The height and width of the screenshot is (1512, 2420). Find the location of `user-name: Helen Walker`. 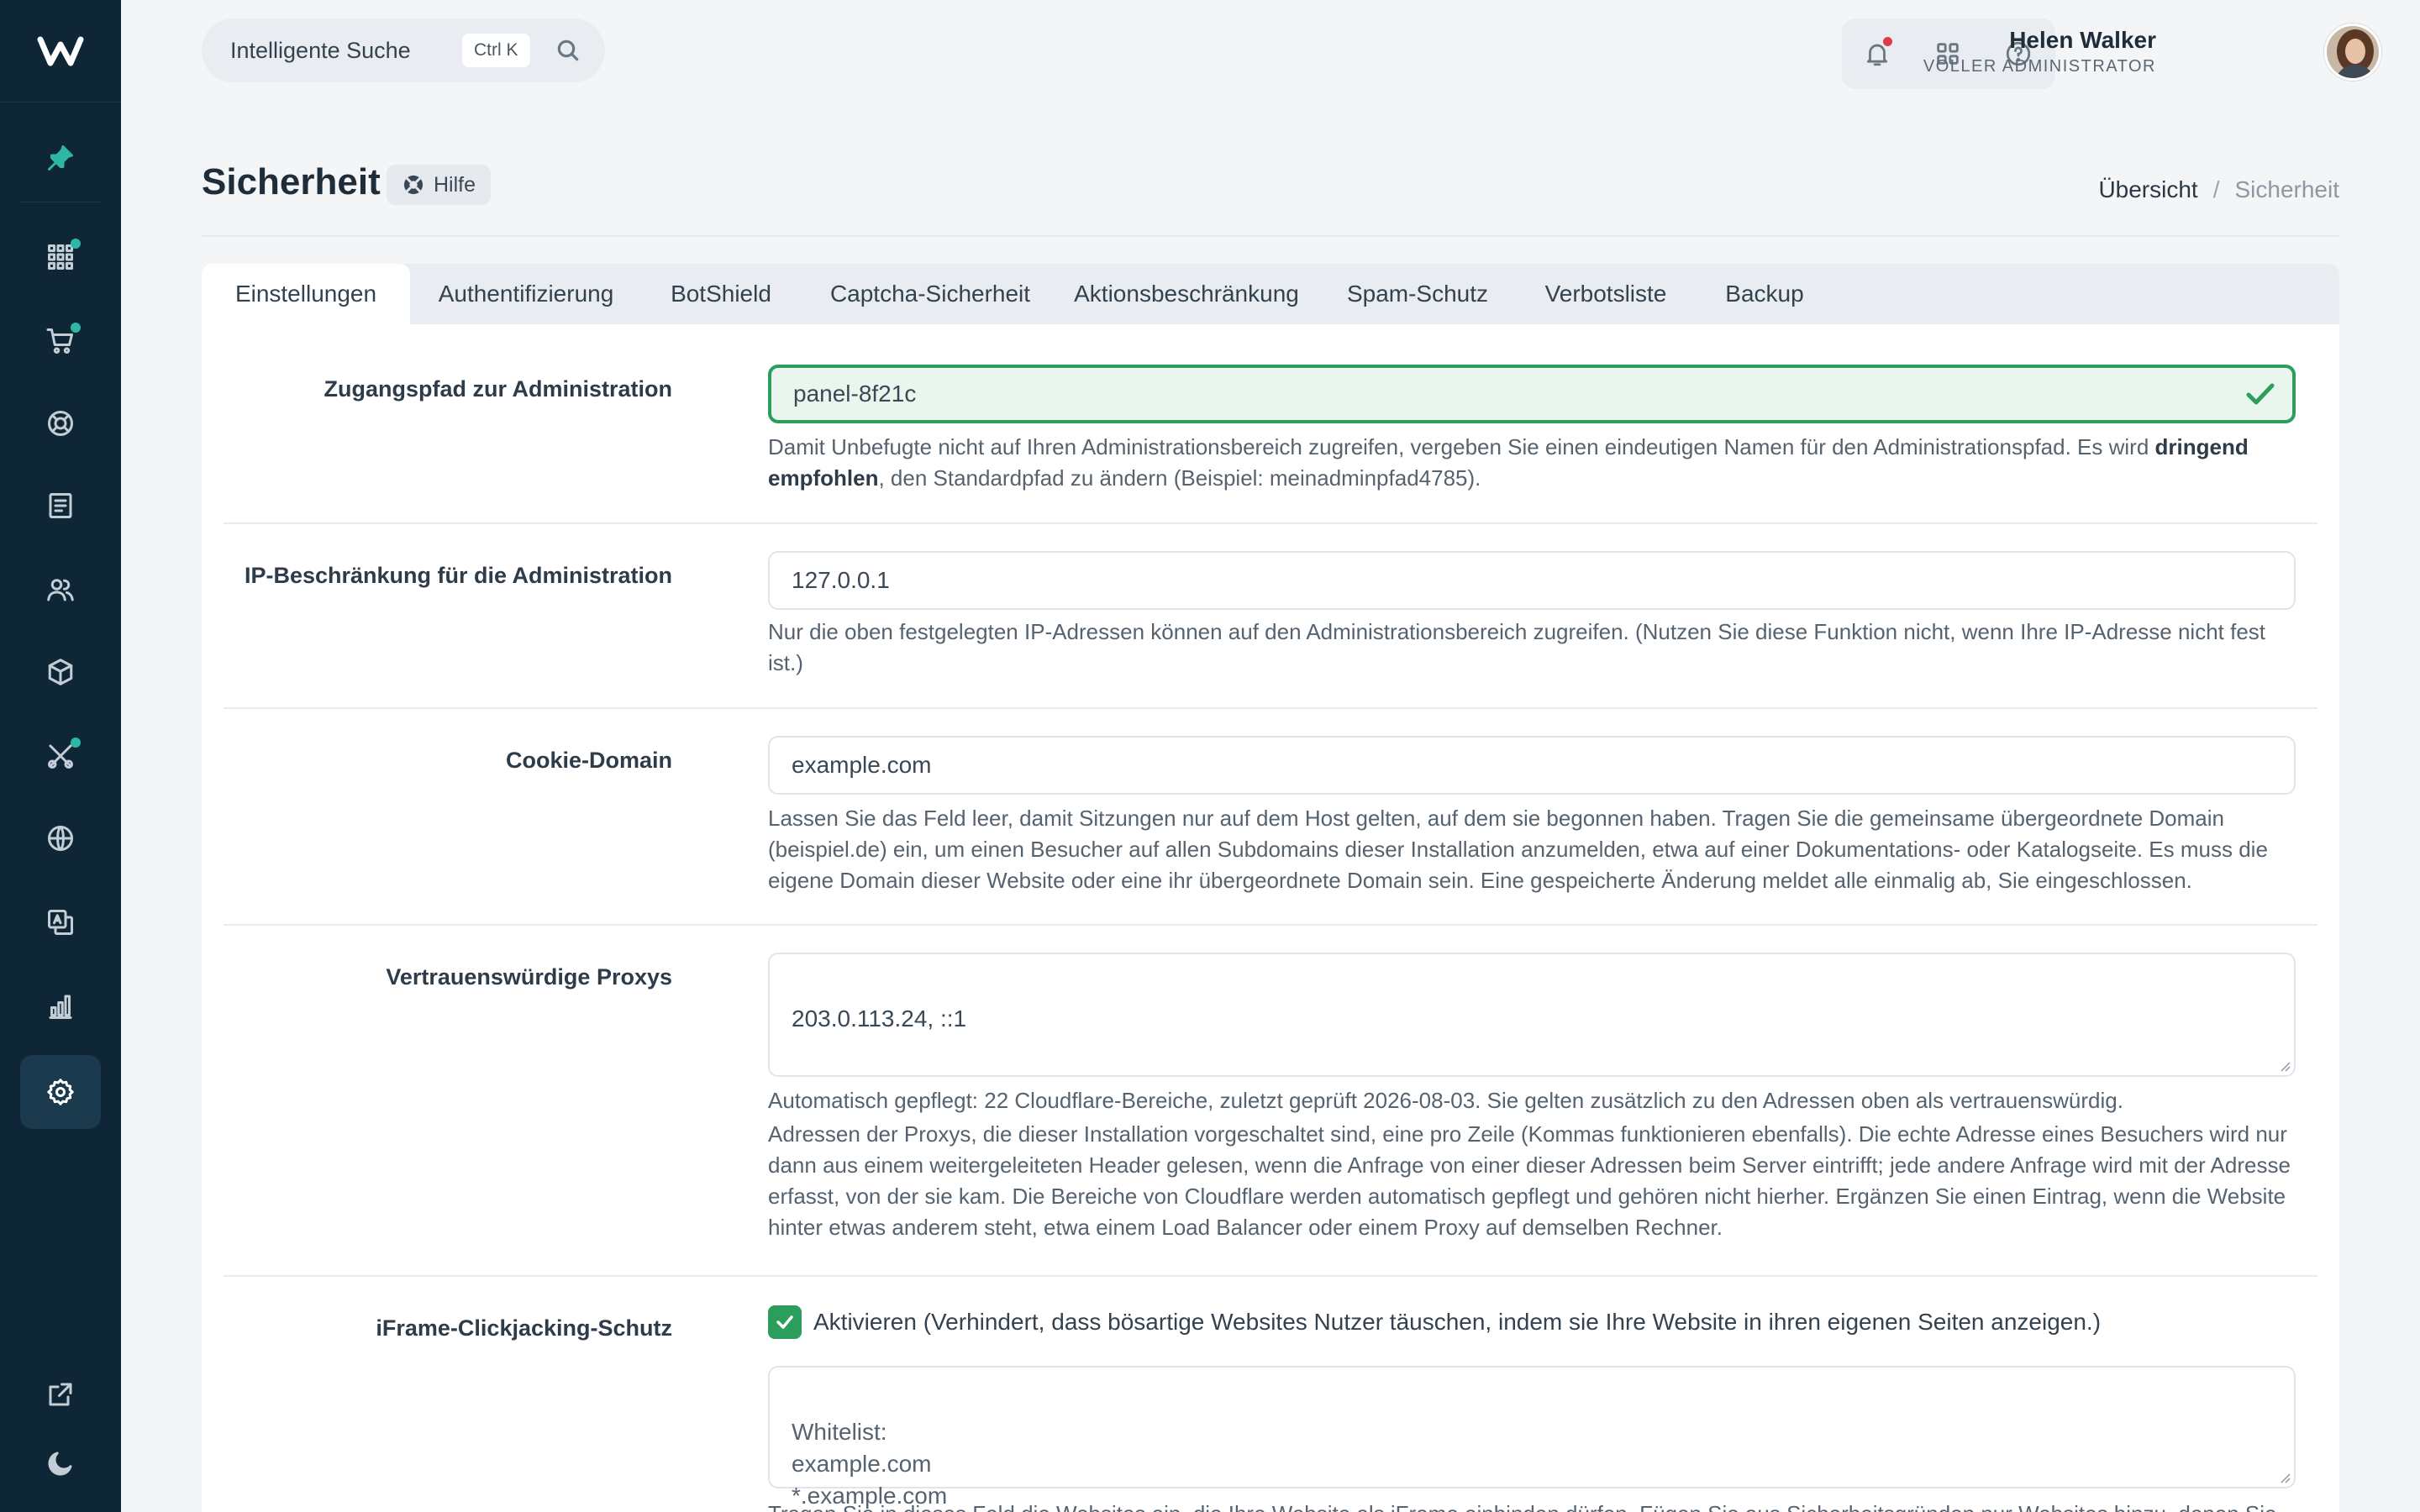

user-name: Helen Walker is located at coordinates (2083, 40).